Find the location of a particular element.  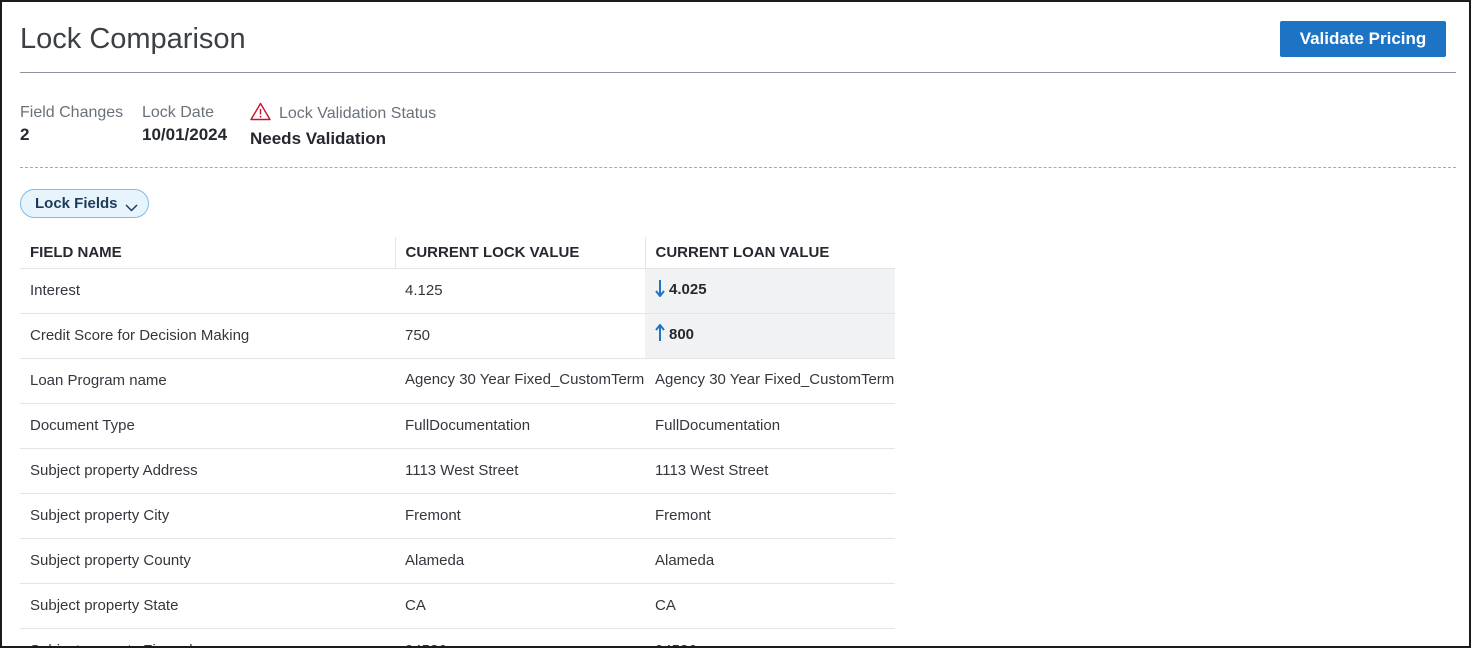

column-header-field-name: FIELD NAME is located at coordinates (207, 253).